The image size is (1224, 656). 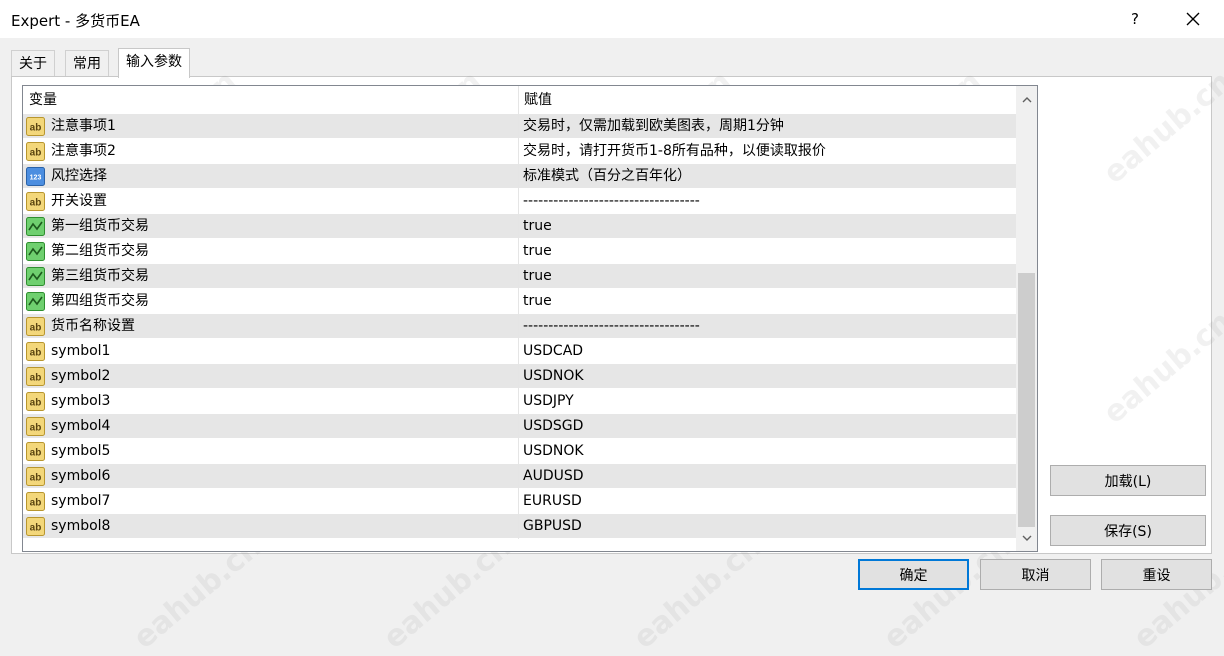 I want to click on table-row: ab symbol4 USDSGD, so click(x=519, y=426).